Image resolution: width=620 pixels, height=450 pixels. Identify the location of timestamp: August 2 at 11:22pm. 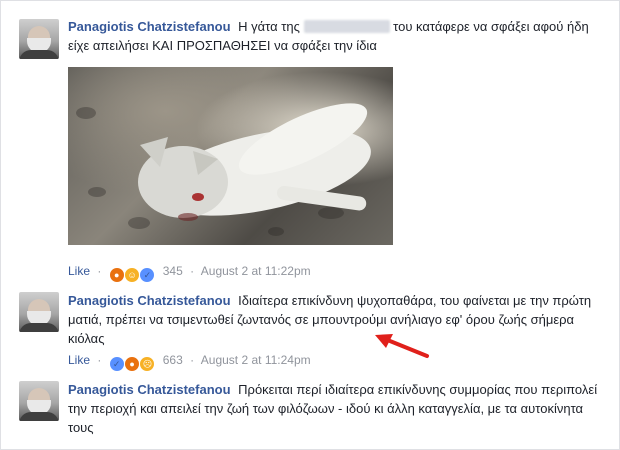
(256, 271).